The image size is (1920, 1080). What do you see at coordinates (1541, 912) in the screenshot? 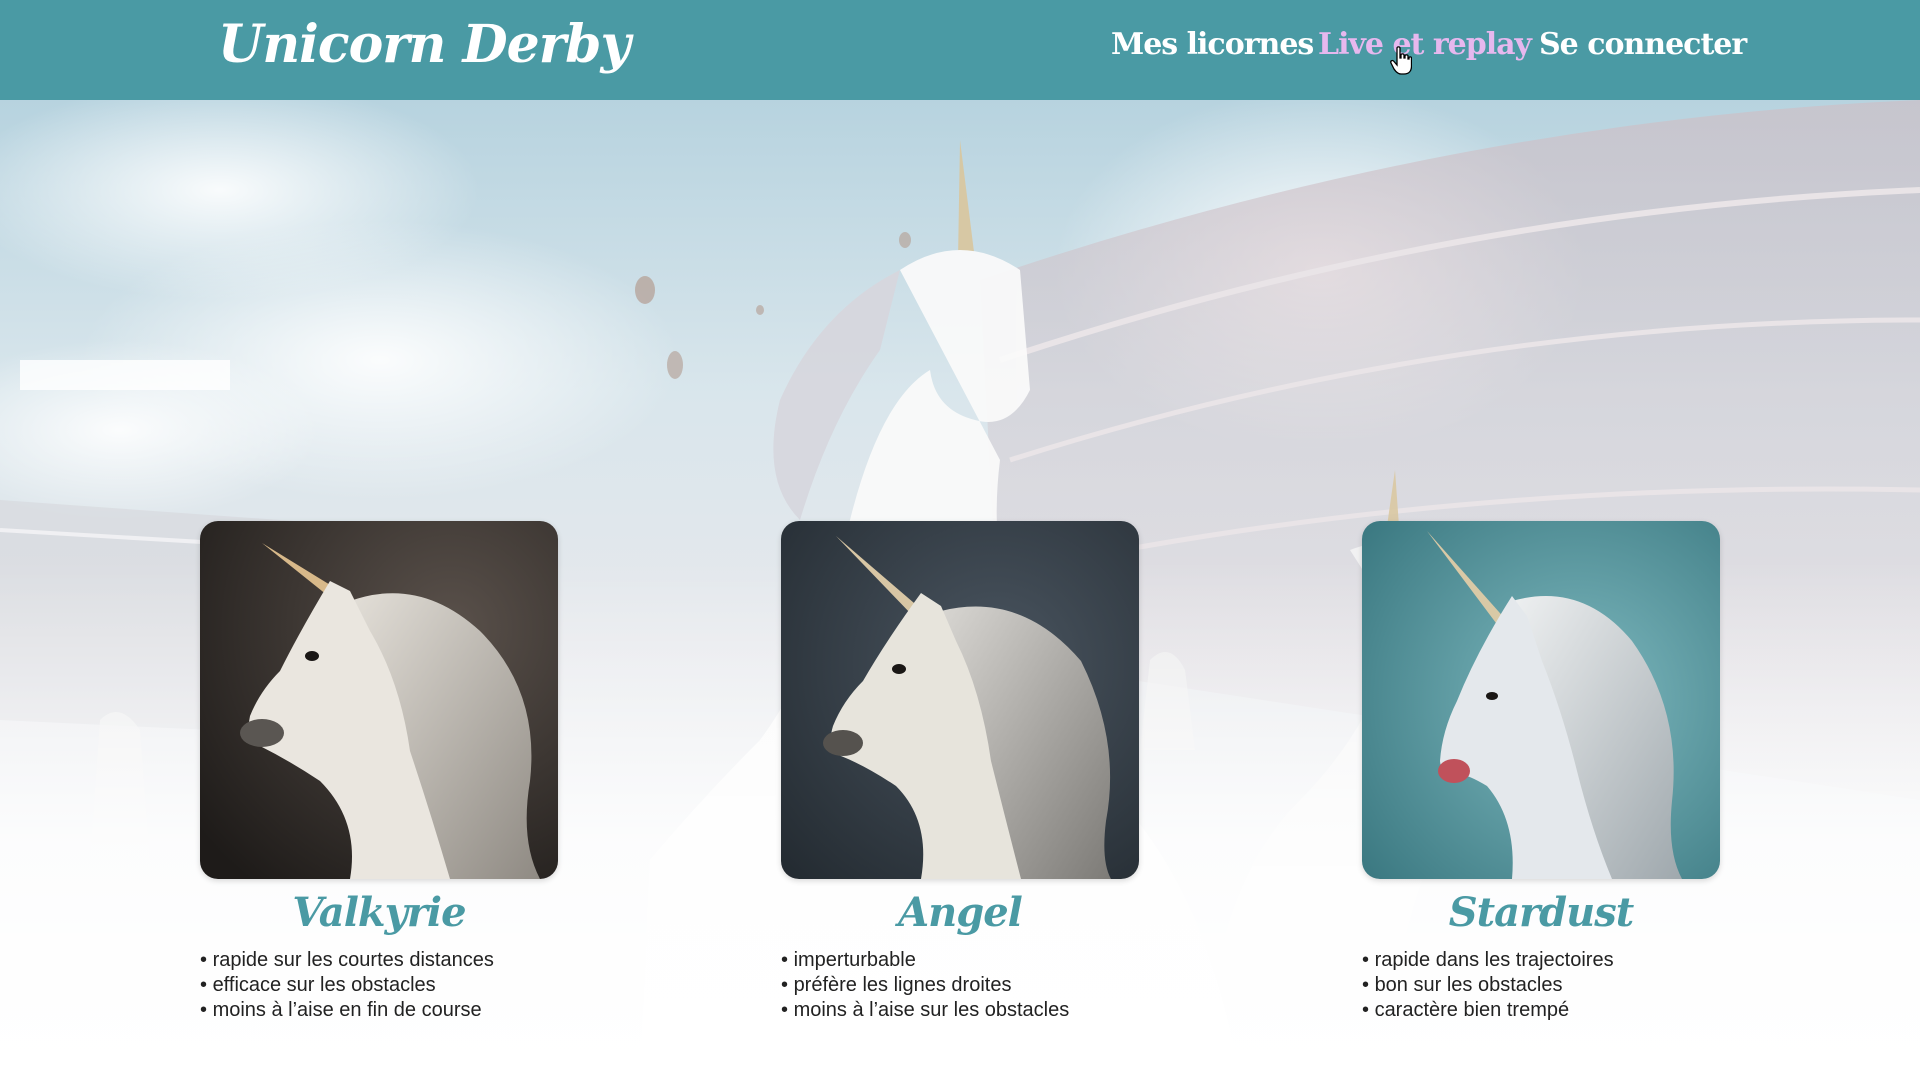
I see `unicorn-name: Stardust` at bounding box center [1541, 912].